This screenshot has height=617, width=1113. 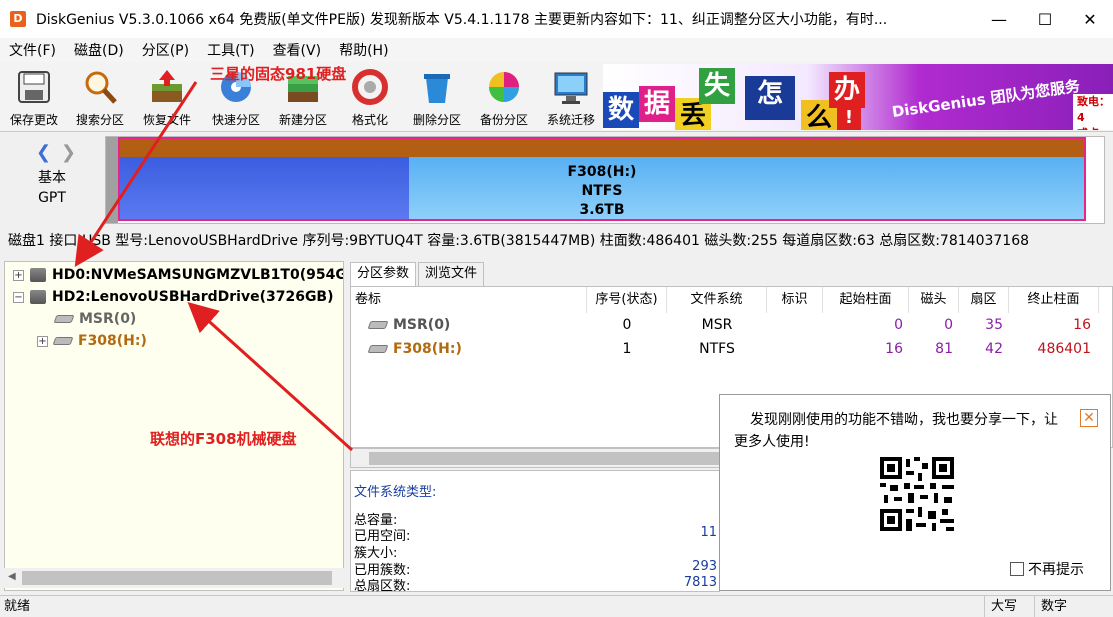 I want to click on row-sector: 35, so click(x=994, y=325).